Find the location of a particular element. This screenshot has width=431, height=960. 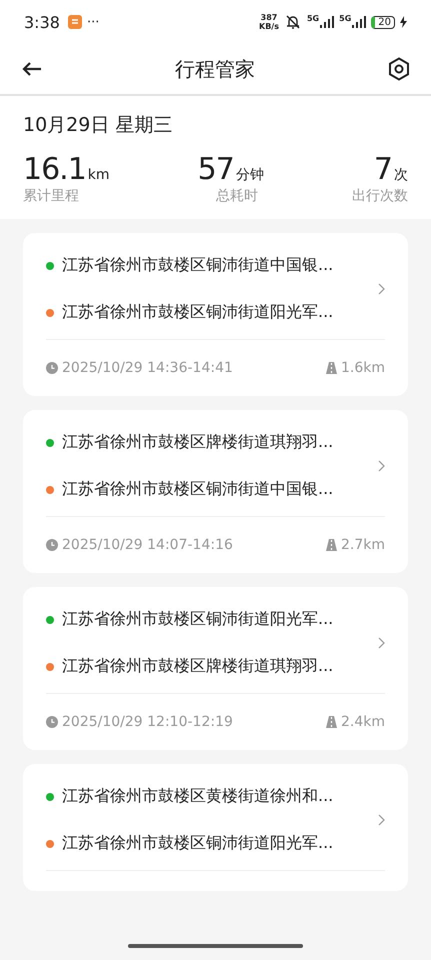

muted-bell-icon is located at coordinates (293, 22).